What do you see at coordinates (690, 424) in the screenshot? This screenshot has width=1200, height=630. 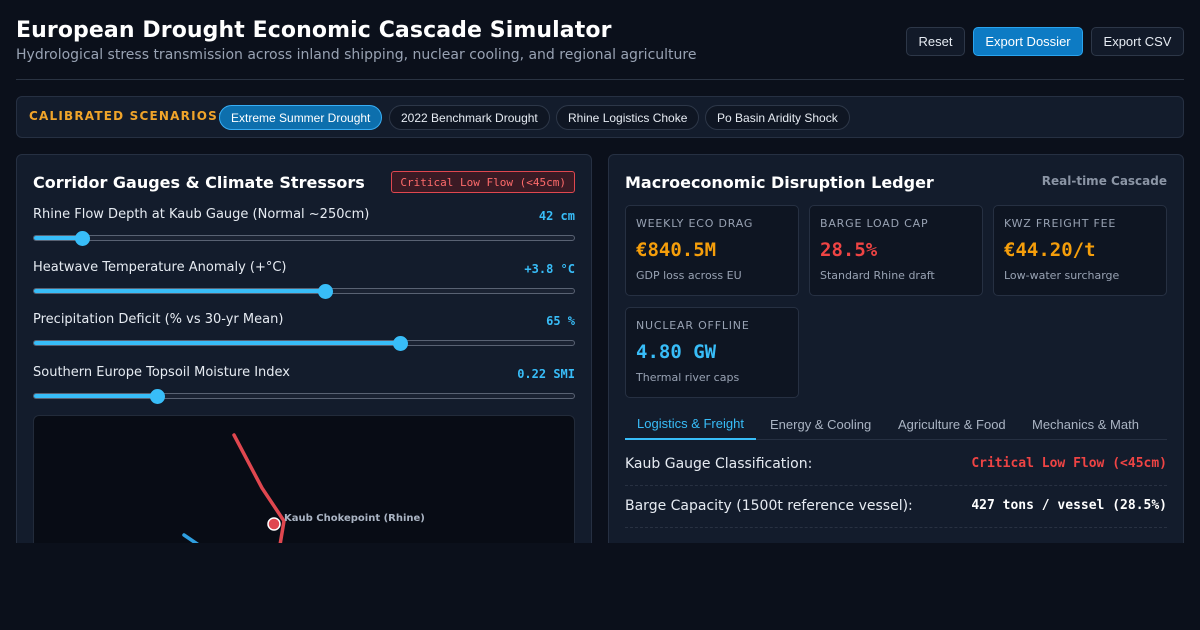 I see `tab-logistics-freight: Logistics & Freight` at bounding box center [690, 424].